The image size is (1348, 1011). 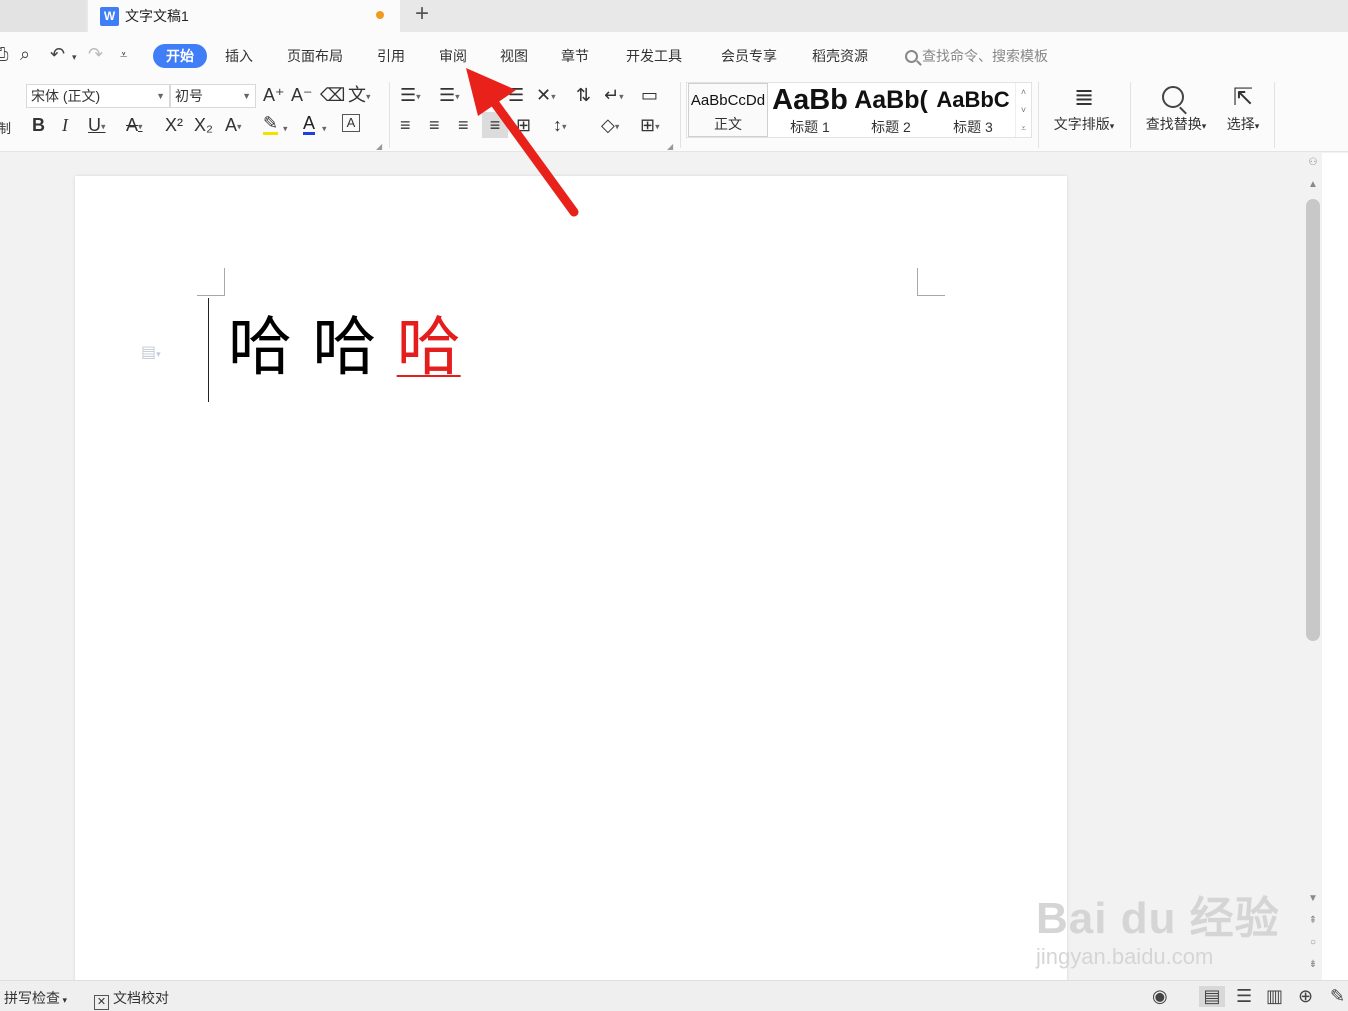 What do you see at coordinates (1337, 996) in the screenshot?
I see `writing-mode-icon: ✎` at bounding box center [1337, 996].